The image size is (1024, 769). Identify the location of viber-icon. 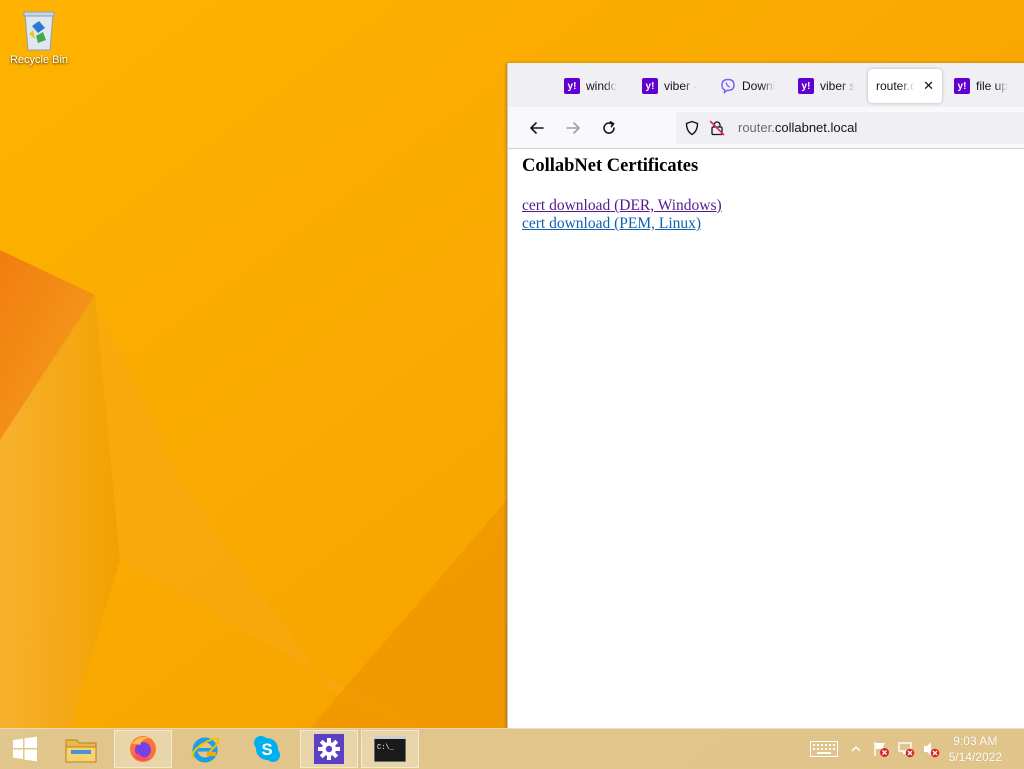
(728, 86).